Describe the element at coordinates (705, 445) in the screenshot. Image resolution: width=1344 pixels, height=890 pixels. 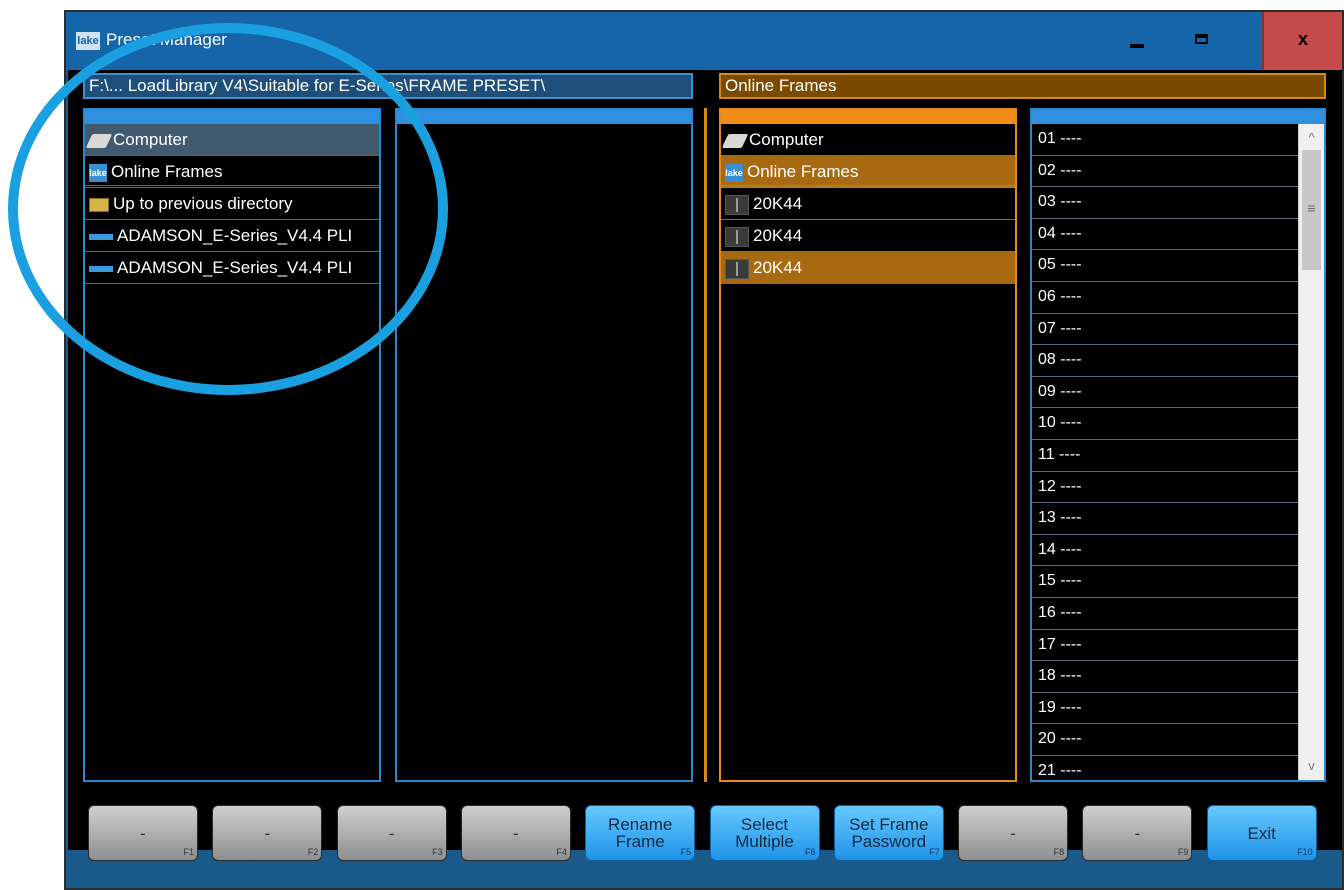
I see `divider` at that location.